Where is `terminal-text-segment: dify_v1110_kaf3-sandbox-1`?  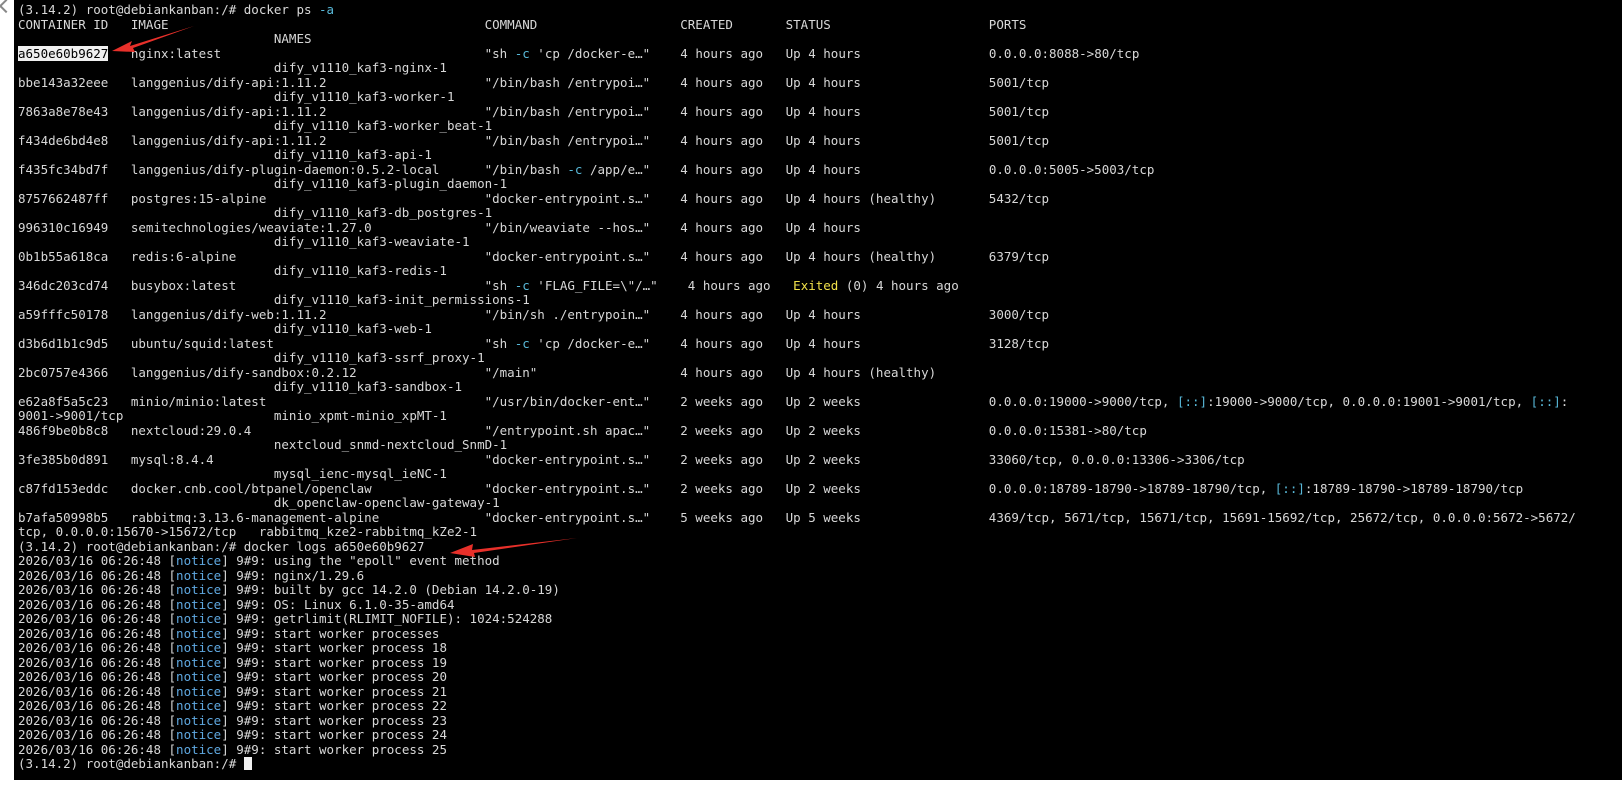 terminal-text-segment: dify_v1110_kaf3-sandbox-1 is located at coordinates (240, 386).